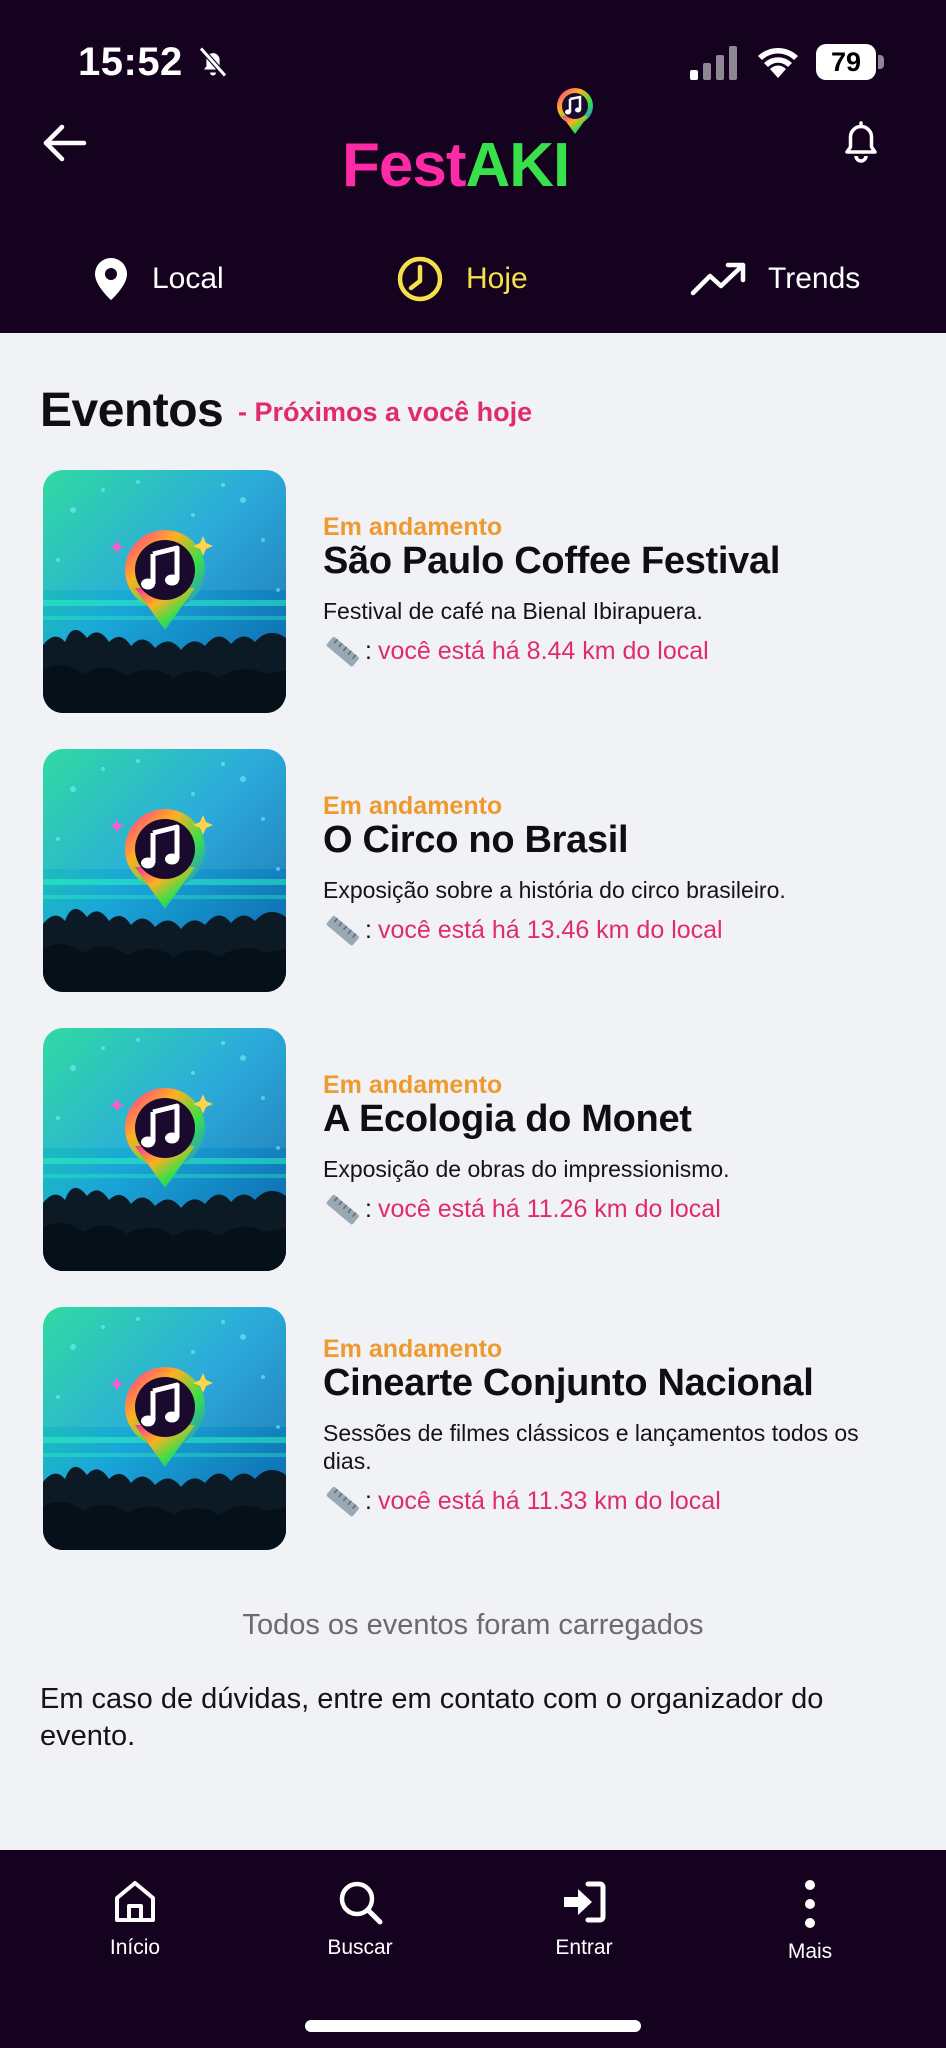 Image resolution: width=946 pixels, height=2048 pixels. What do you see at coordinates (111, 279) in the screenshot?
I see `location-pin-icon` at bounding box center [111, 279].